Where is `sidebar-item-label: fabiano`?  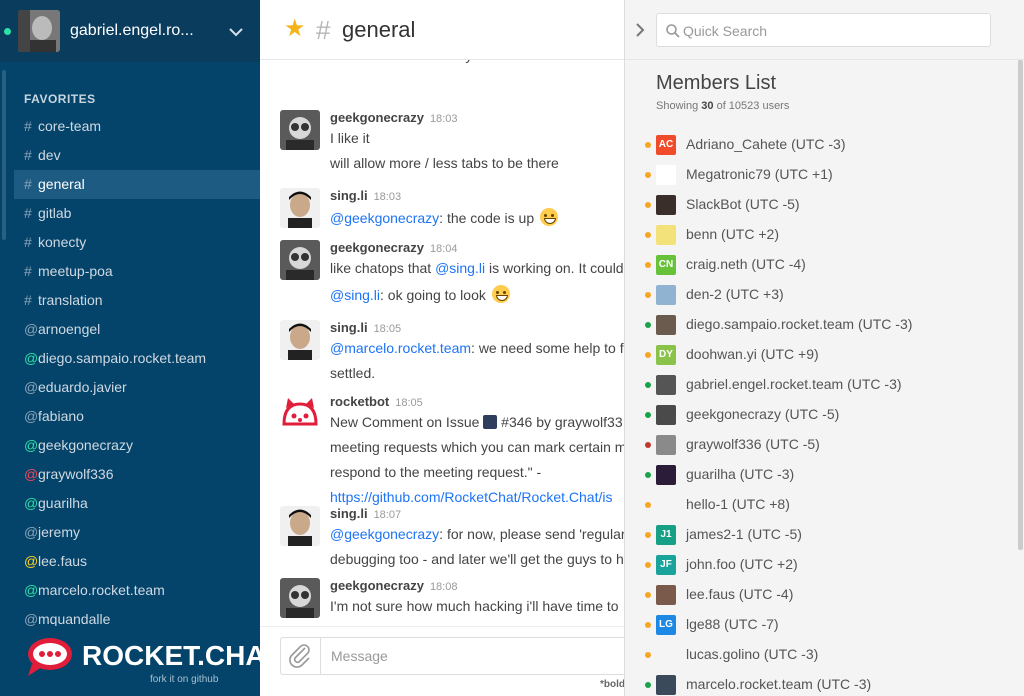
sidebar-item-label: fabiano is located at coordinates (61, 416).